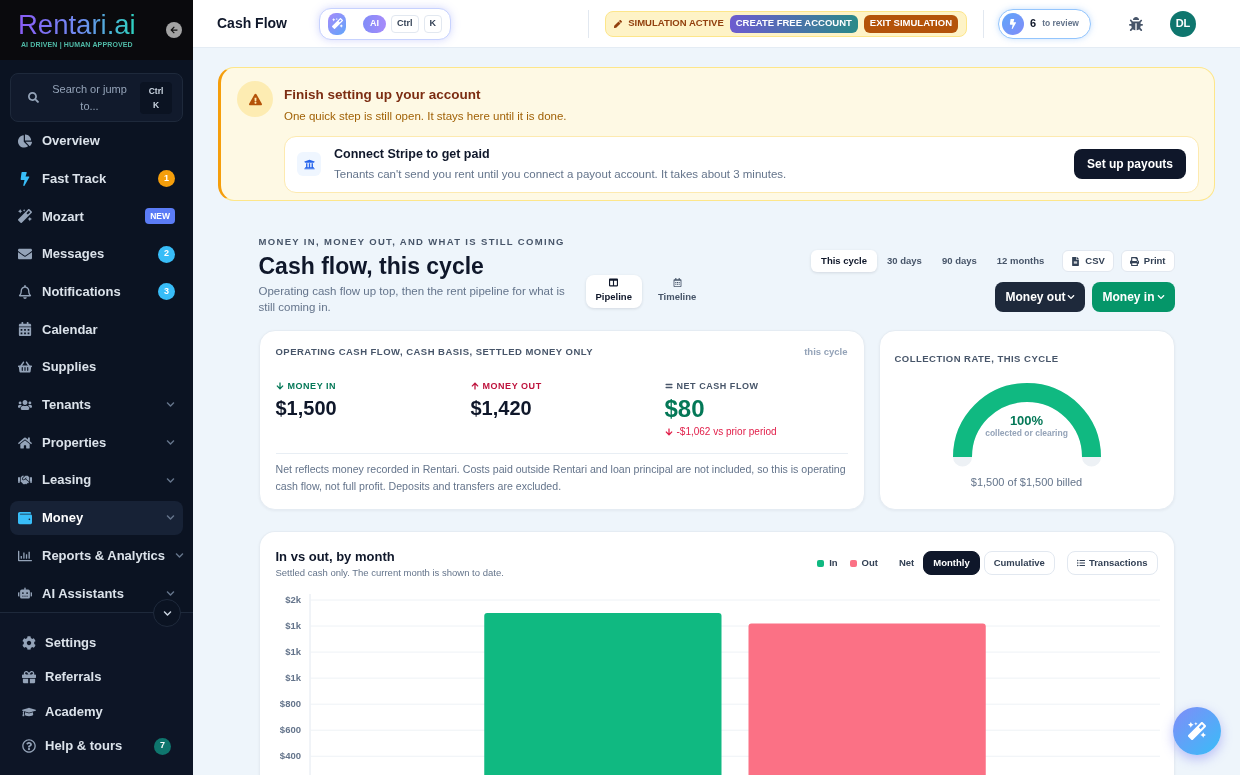 The image size is (1240, 775). What do you see at coordinates (160, 216) in the screenshot?
I see `label-badge: NEW` at bounding box center [160, 216].